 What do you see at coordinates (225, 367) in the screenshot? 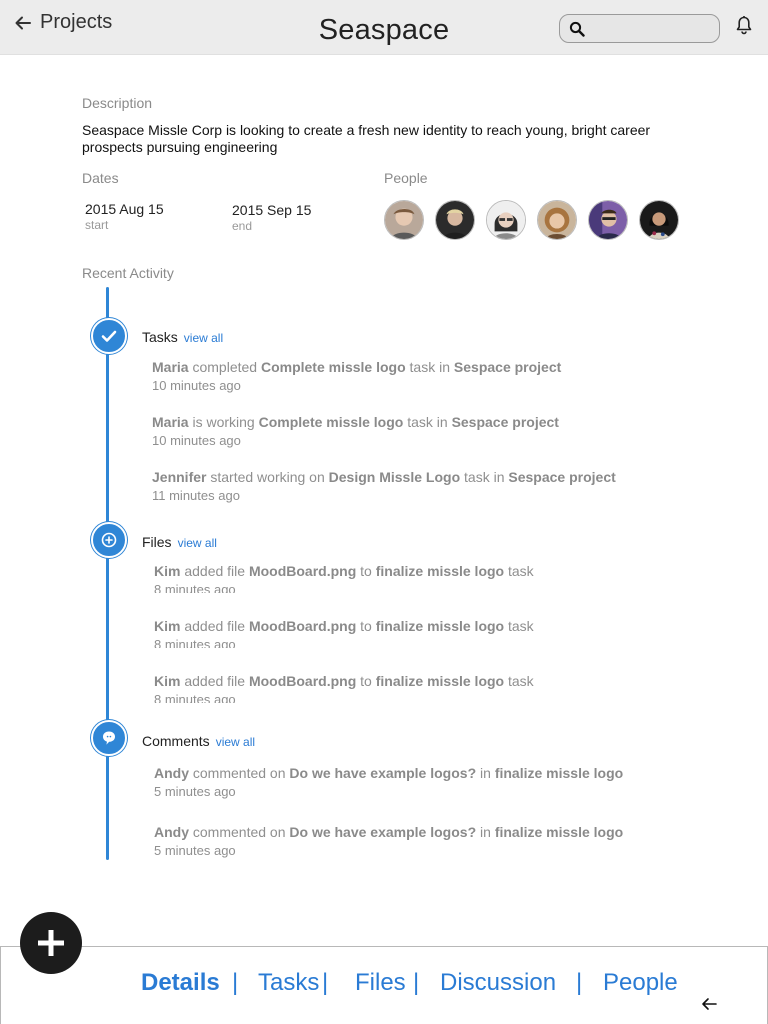
I see `activity-verb: completed` at bounding box center [225, 367].